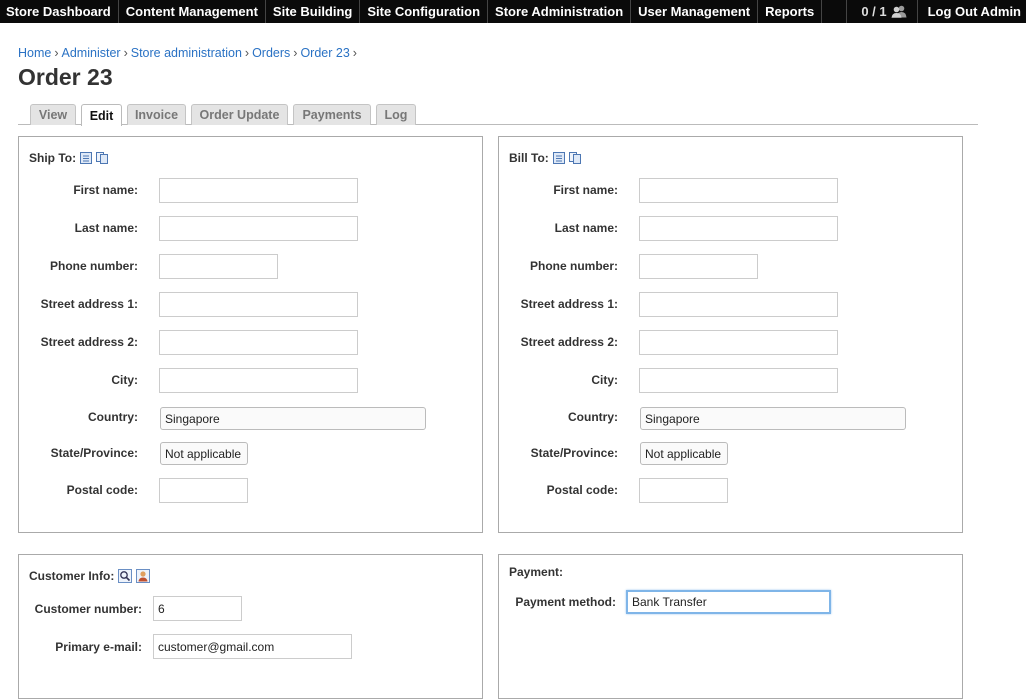  I want to click on bill-street2-input, so click(738, 342).